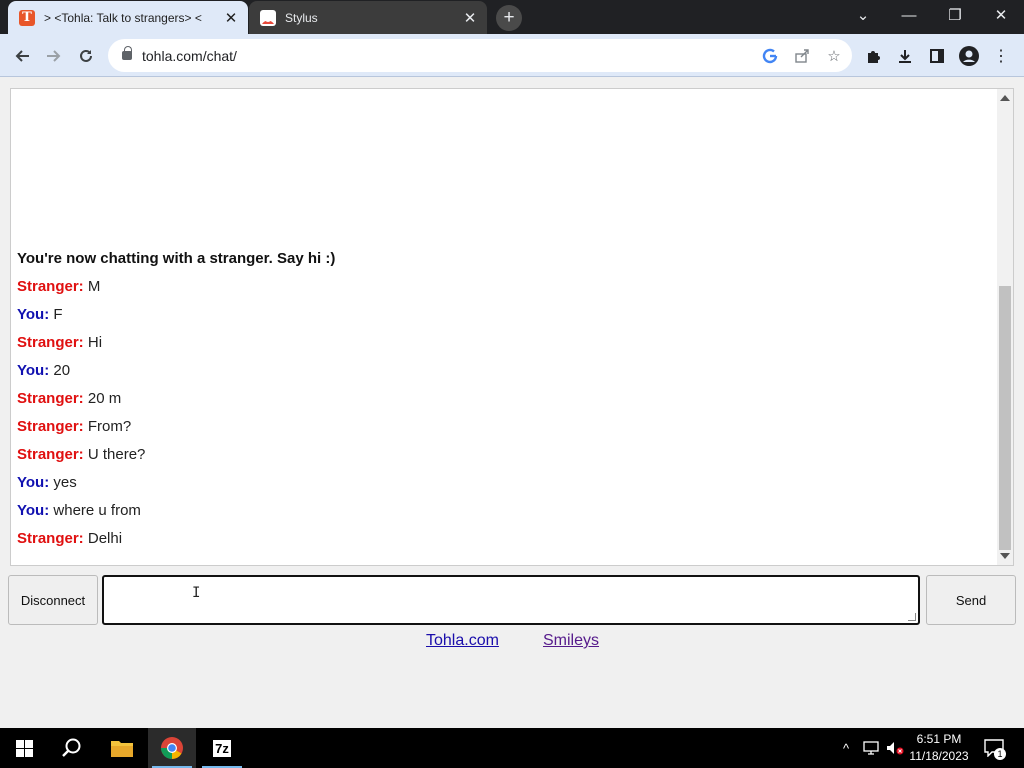 Image resolution: width=1024 pixels, height=768 pixels. I want to click on message-text: 20, so click(62, 370).